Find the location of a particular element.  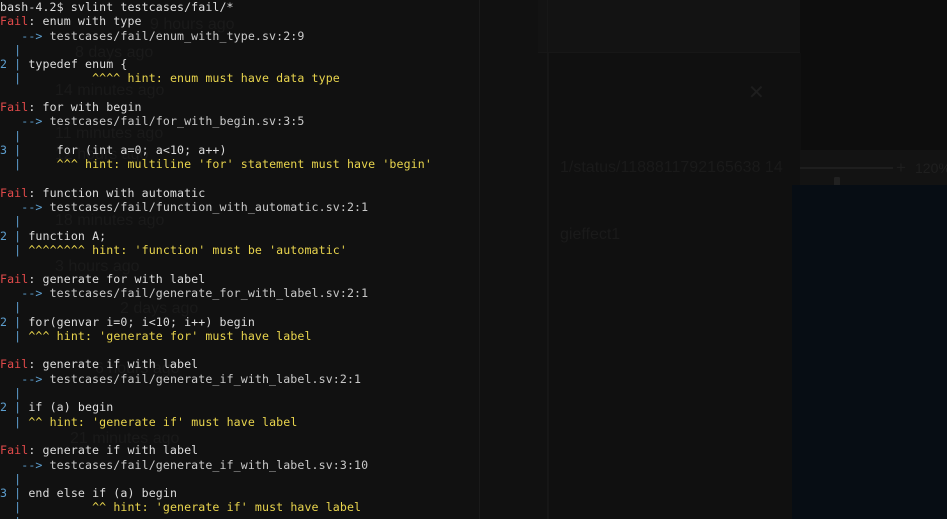

fail-rule-name: : for with begin is located at coordinates (85, 107).